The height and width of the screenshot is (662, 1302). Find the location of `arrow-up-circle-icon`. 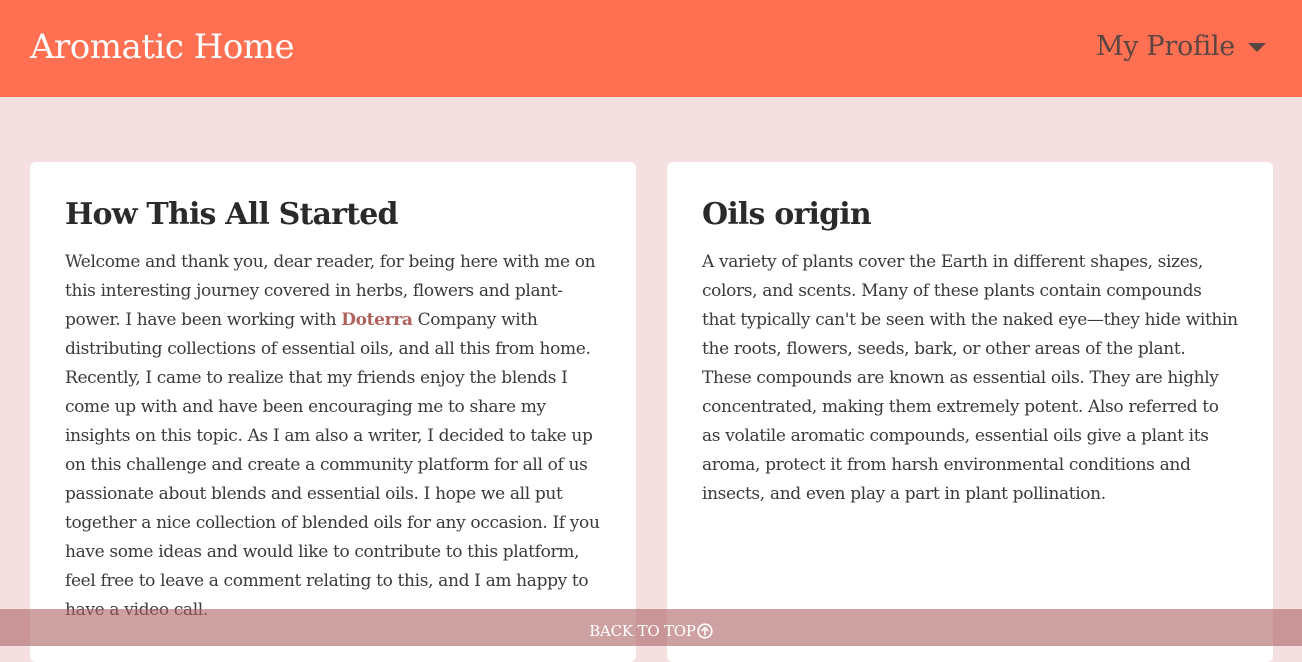

arrow-up-circle-icon is located at coordinates (705, 630).